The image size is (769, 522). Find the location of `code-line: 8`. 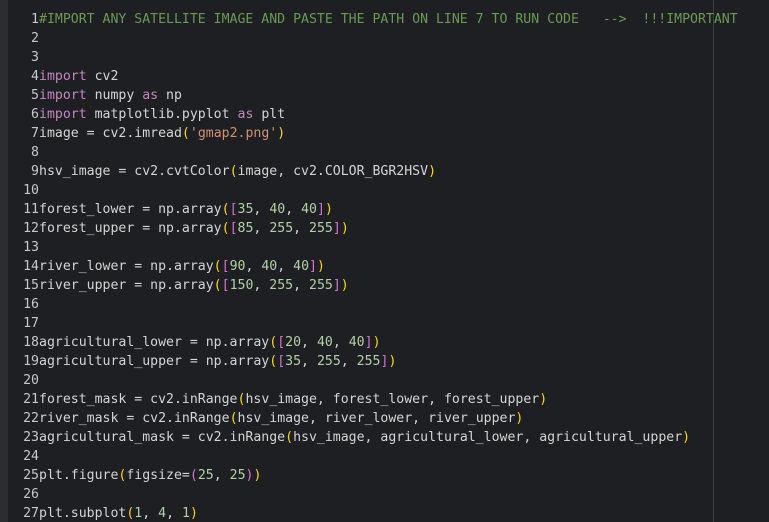

code-line: 8 is located at coordinates (374, 152).